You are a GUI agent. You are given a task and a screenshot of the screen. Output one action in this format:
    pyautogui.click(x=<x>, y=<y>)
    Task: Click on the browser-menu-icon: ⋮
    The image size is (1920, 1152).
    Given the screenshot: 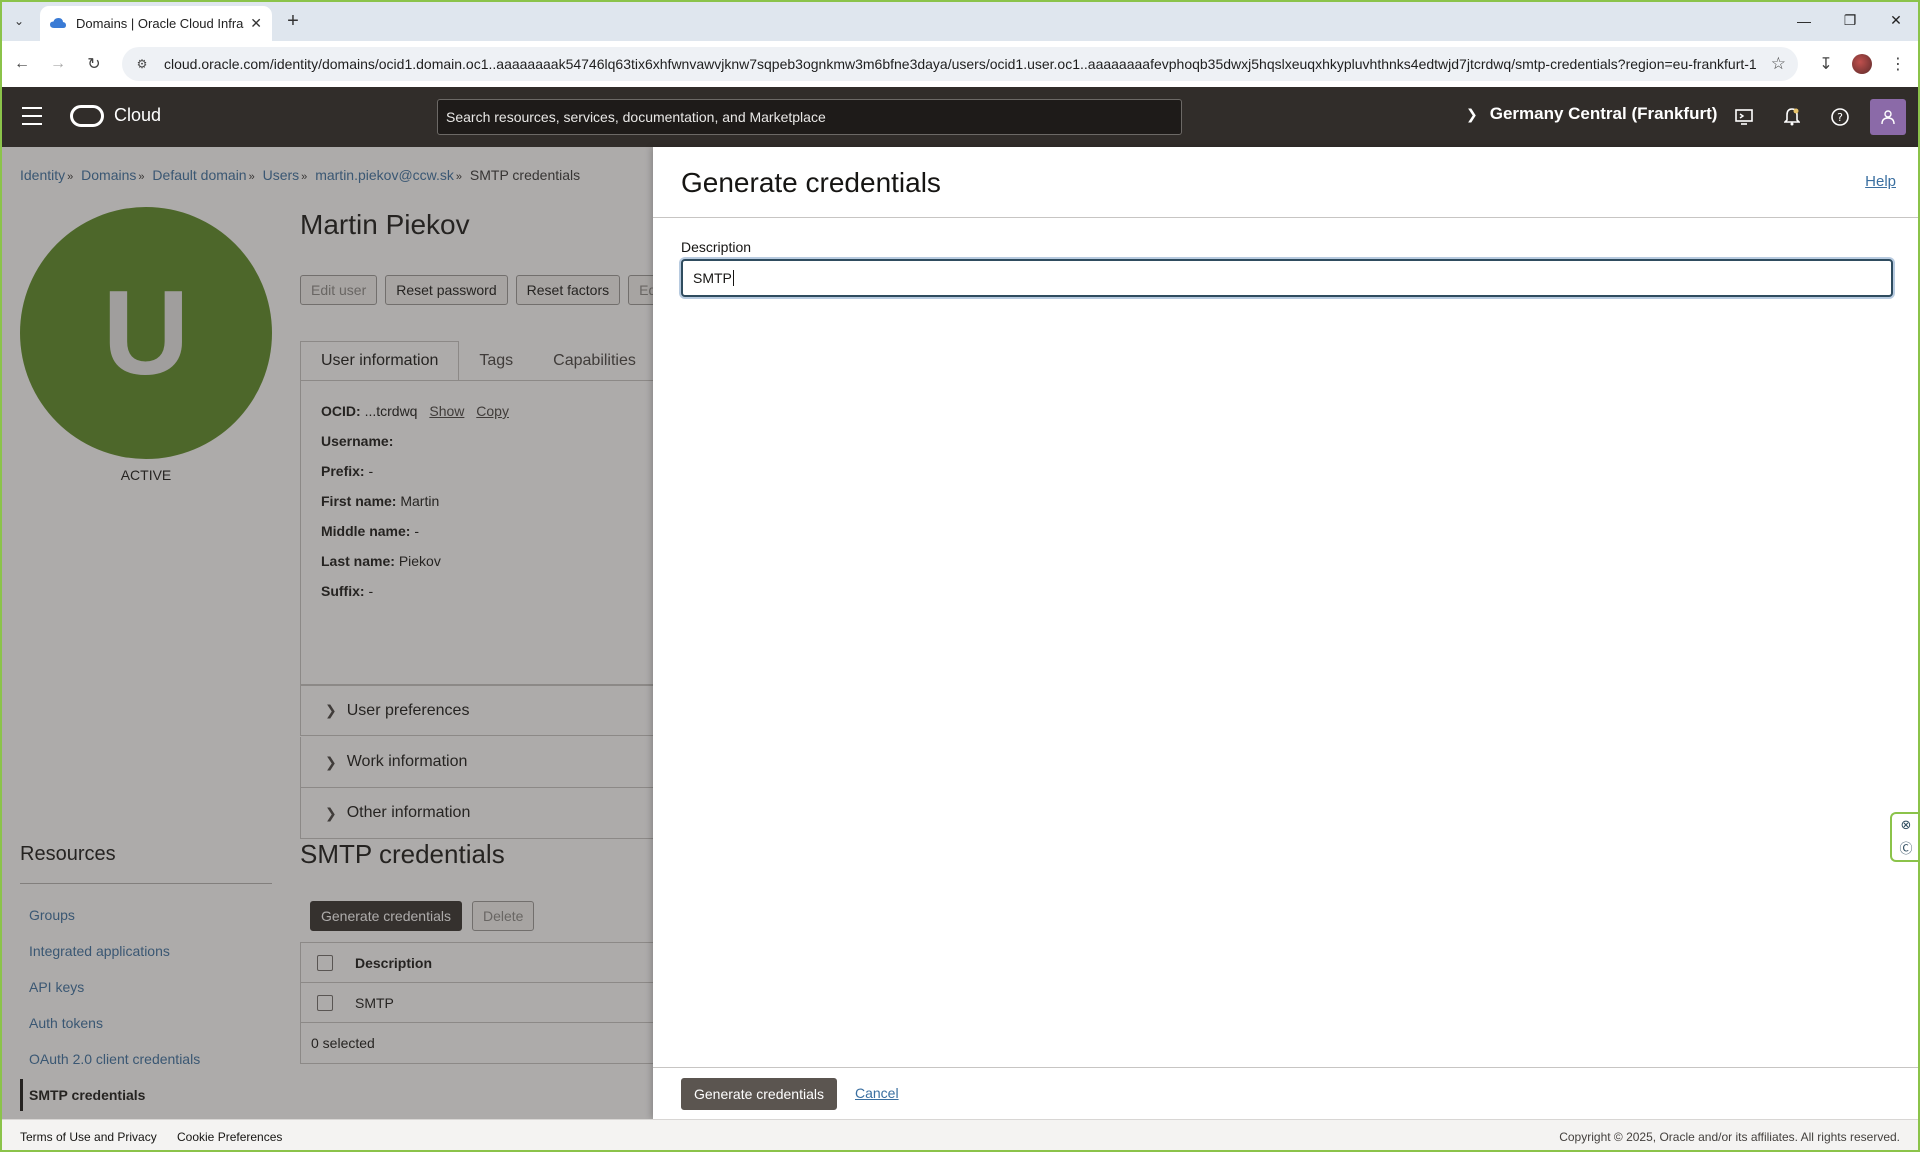 What is the action you would take?
    pyautogui.click(x=1898, y=64)
    